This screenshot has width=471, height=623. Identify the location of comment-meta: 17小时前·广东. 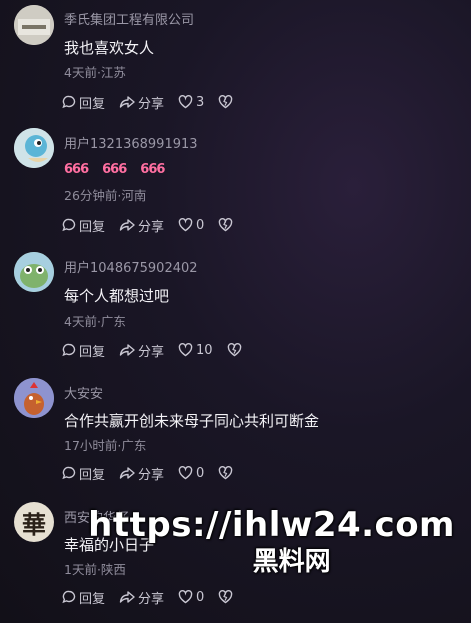
(105, 445).